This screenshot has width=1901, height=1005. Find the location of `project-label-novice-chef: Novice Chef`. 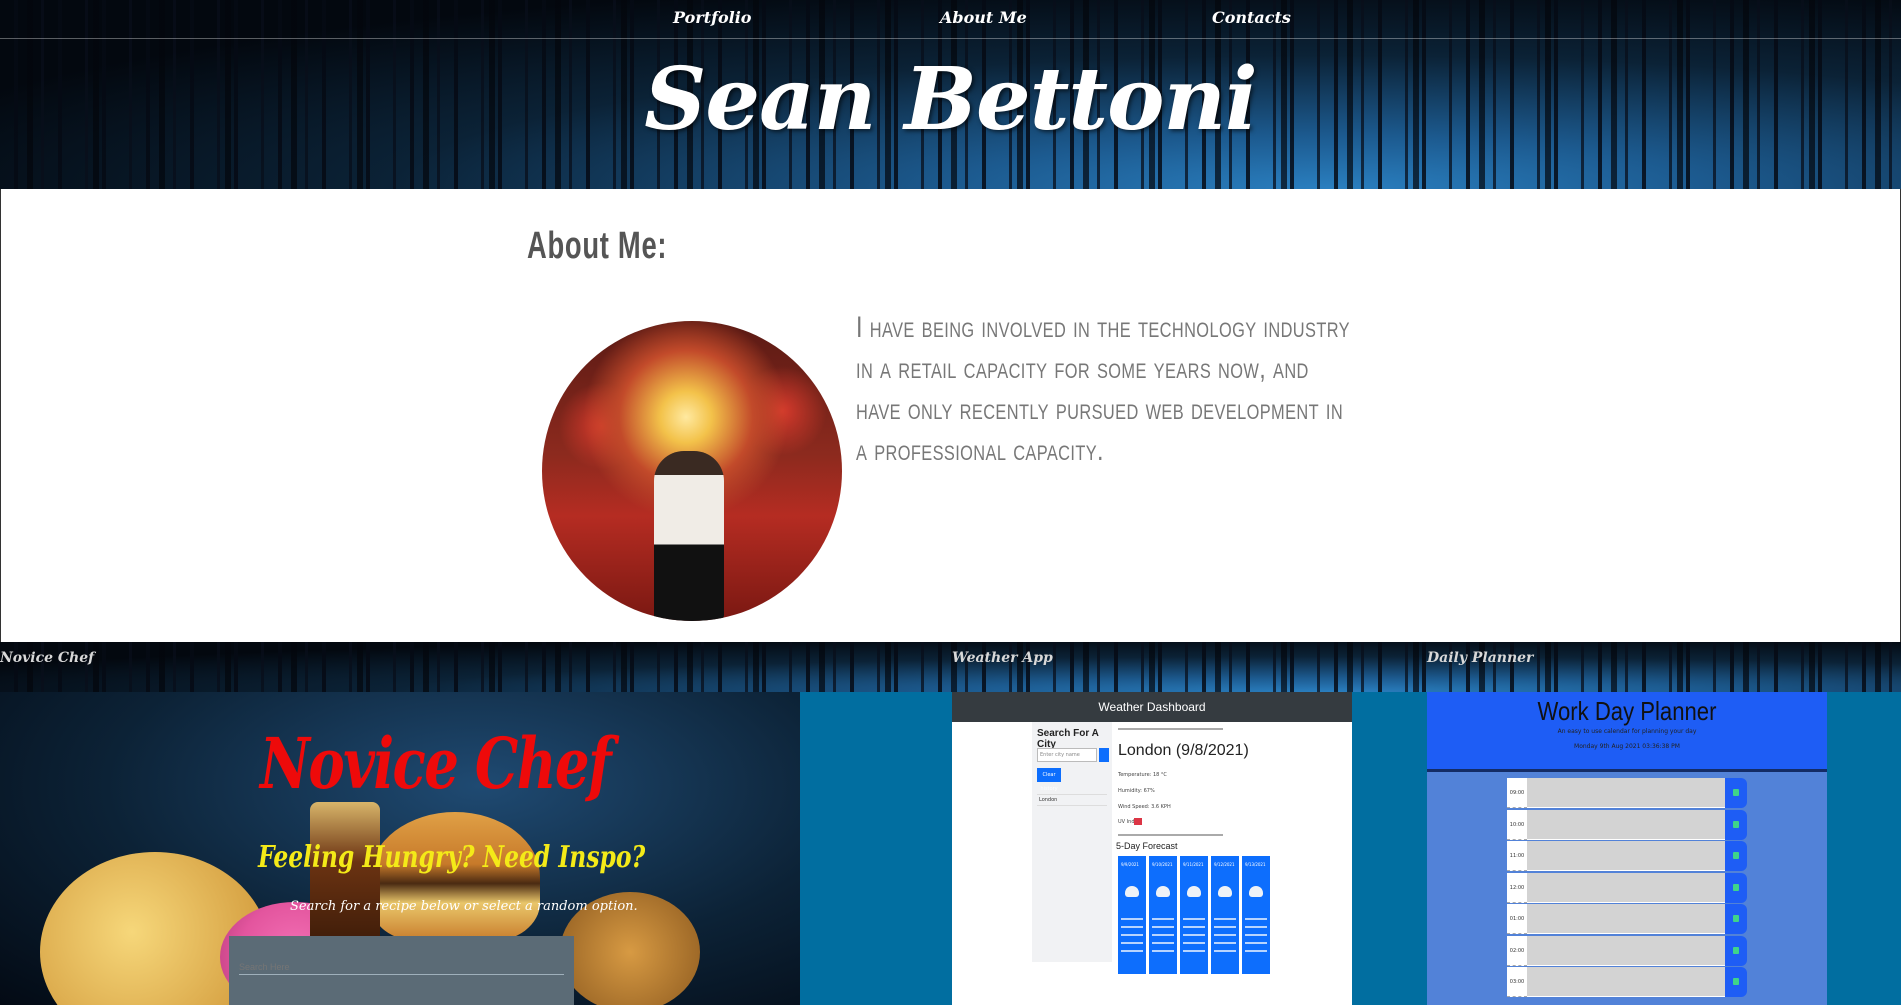

project-label-novice-chef: Novice Chef is located at coordinates (47, 658).